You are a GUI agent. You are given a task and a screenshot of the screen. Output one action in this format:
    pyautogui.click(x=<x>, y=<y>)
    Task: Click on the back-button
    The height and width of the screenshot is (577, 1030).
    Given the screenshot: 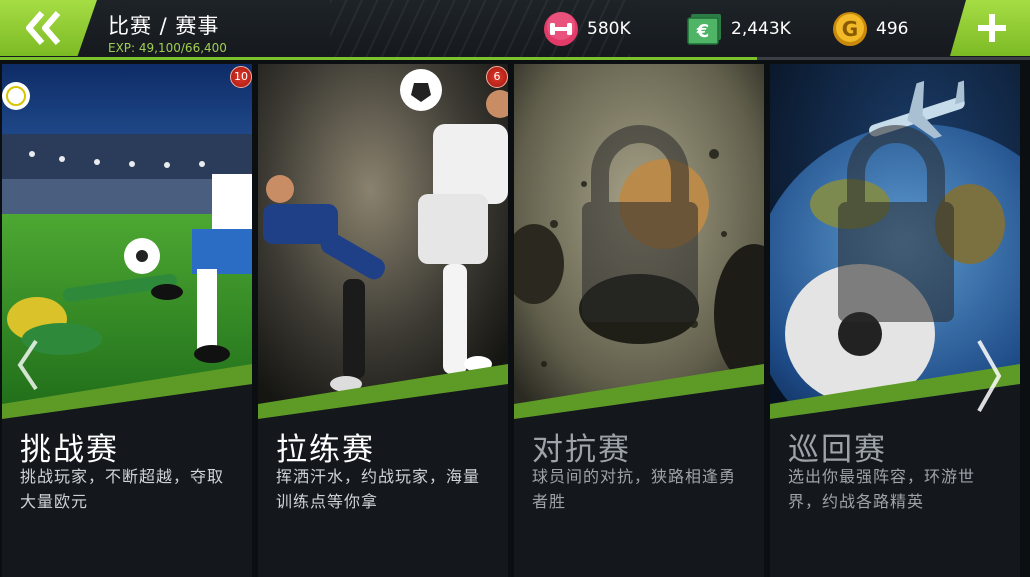 What is the action you would take?
    pyautogui.click(x=48, y=28)
    